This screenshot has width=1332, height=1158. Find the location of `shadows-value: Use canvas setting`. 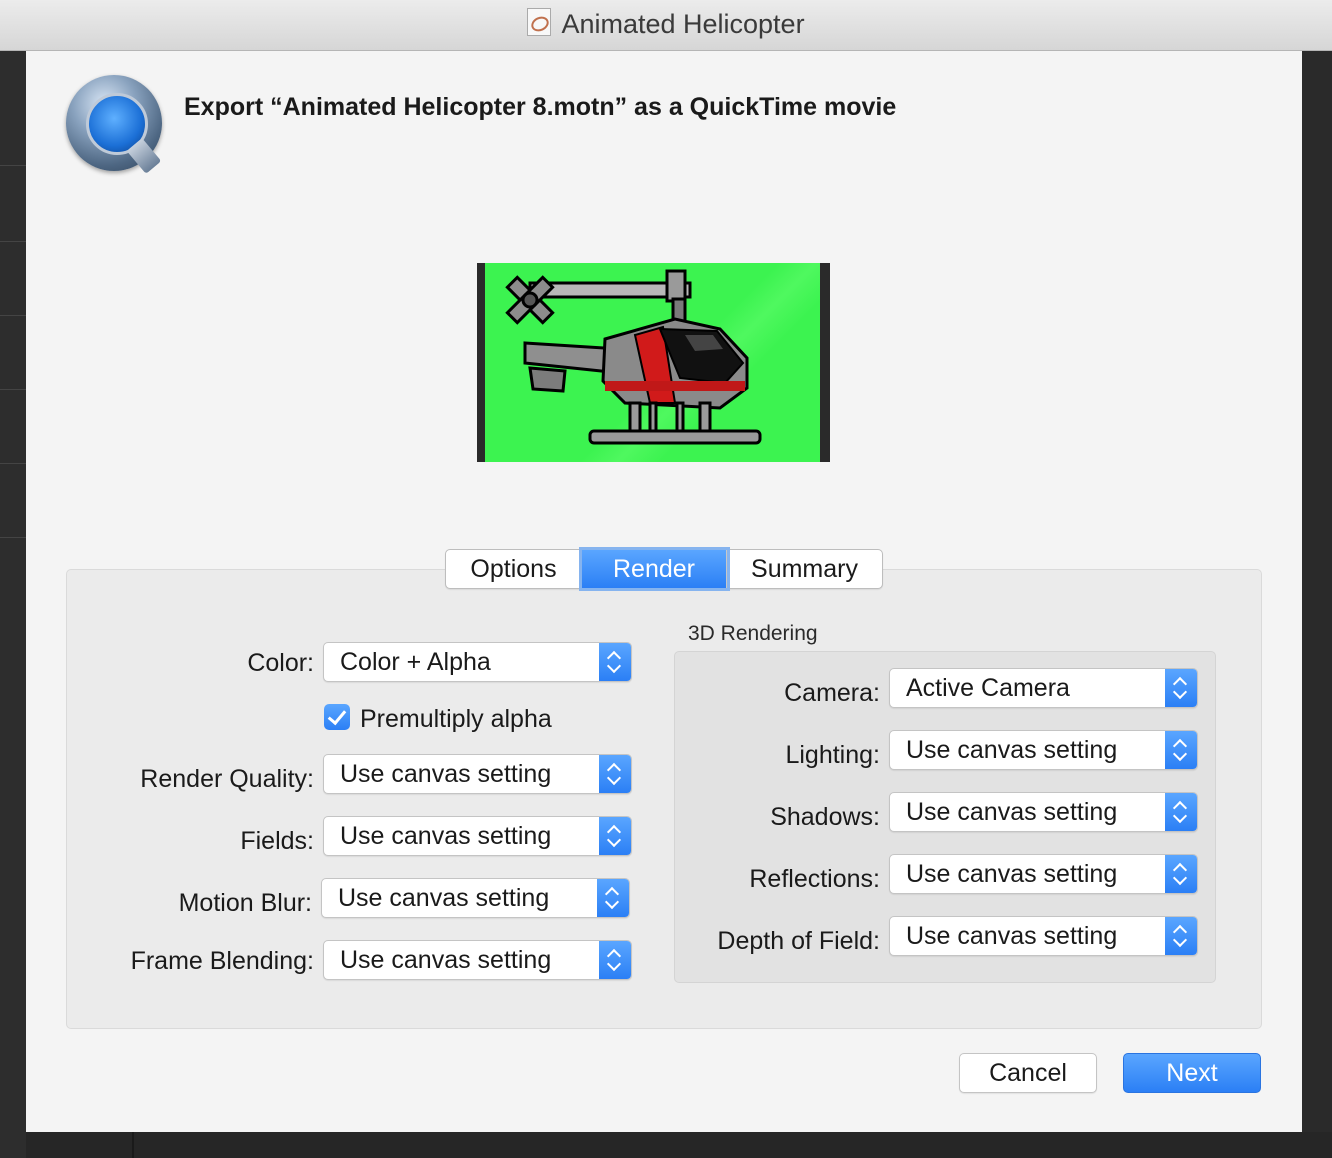

shadows-value: Use canvas setting is located at coordinates (1012, 812).